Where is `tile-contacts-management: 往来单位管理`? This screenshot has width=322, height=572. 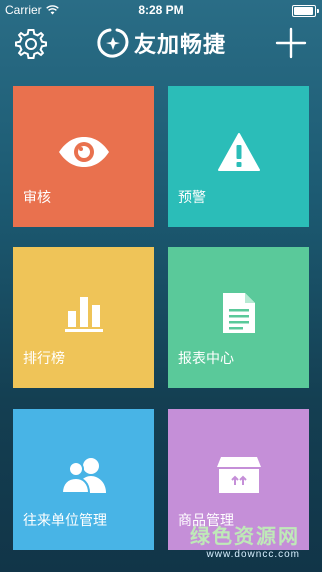
tile-contacts-management: 往来单位管理 is located at coordinates (83, 479).